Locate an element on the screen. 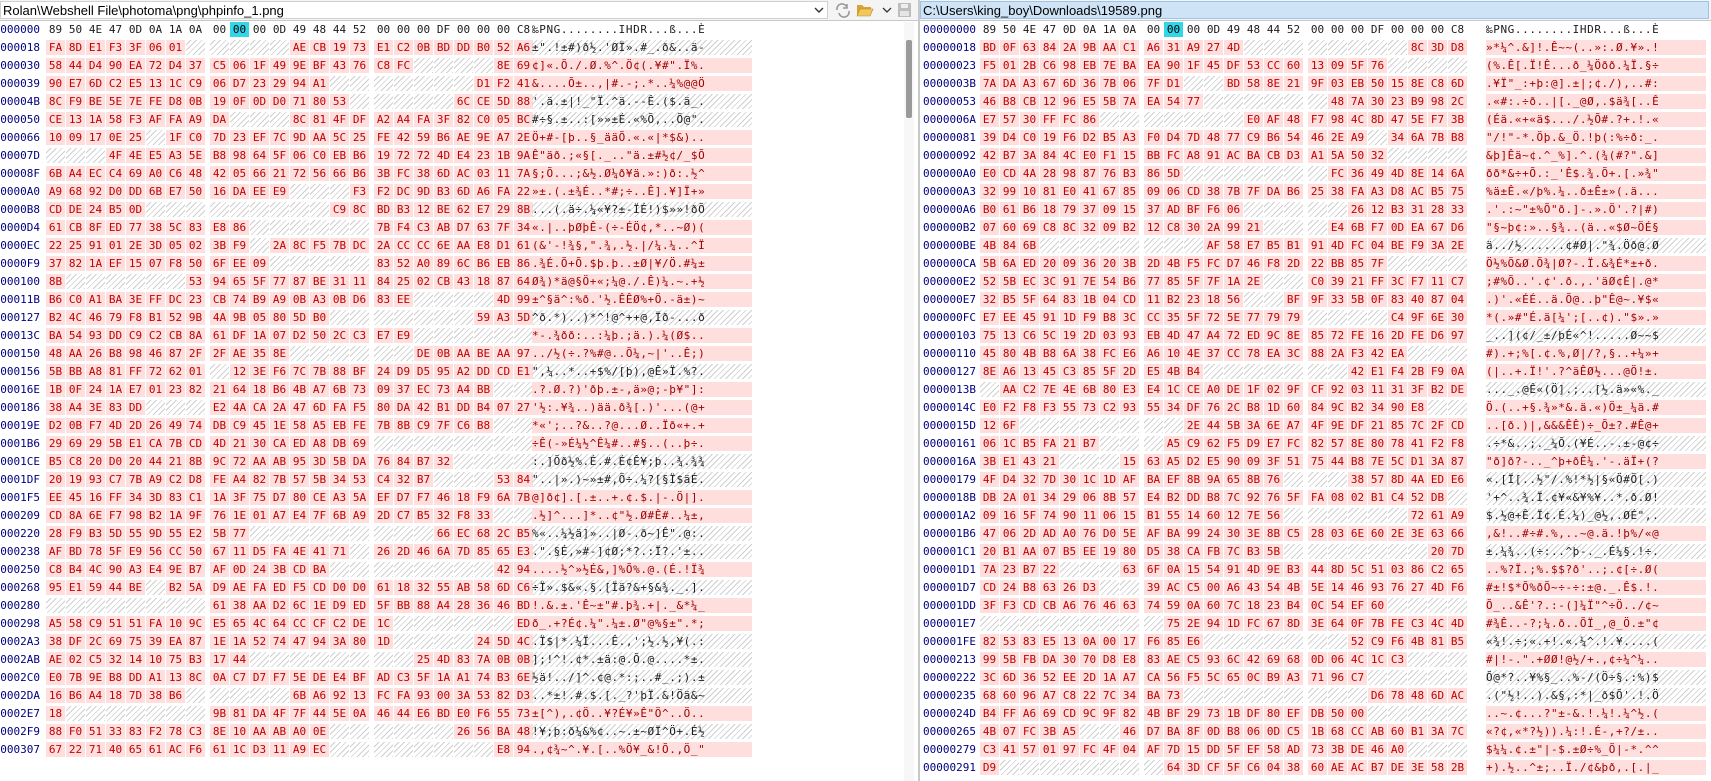 This screenshot has height=781, width=1711. save-icon is located at coordinates (905, 10).